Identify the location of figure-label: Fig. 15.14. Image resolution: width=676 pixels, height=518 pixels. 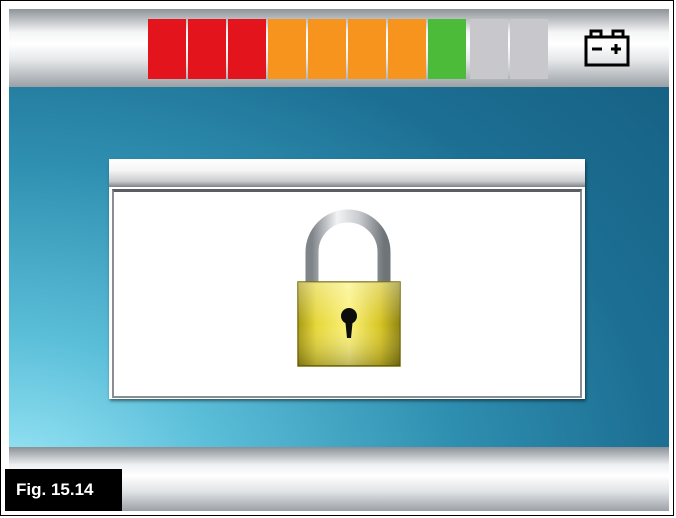
(63, 490).